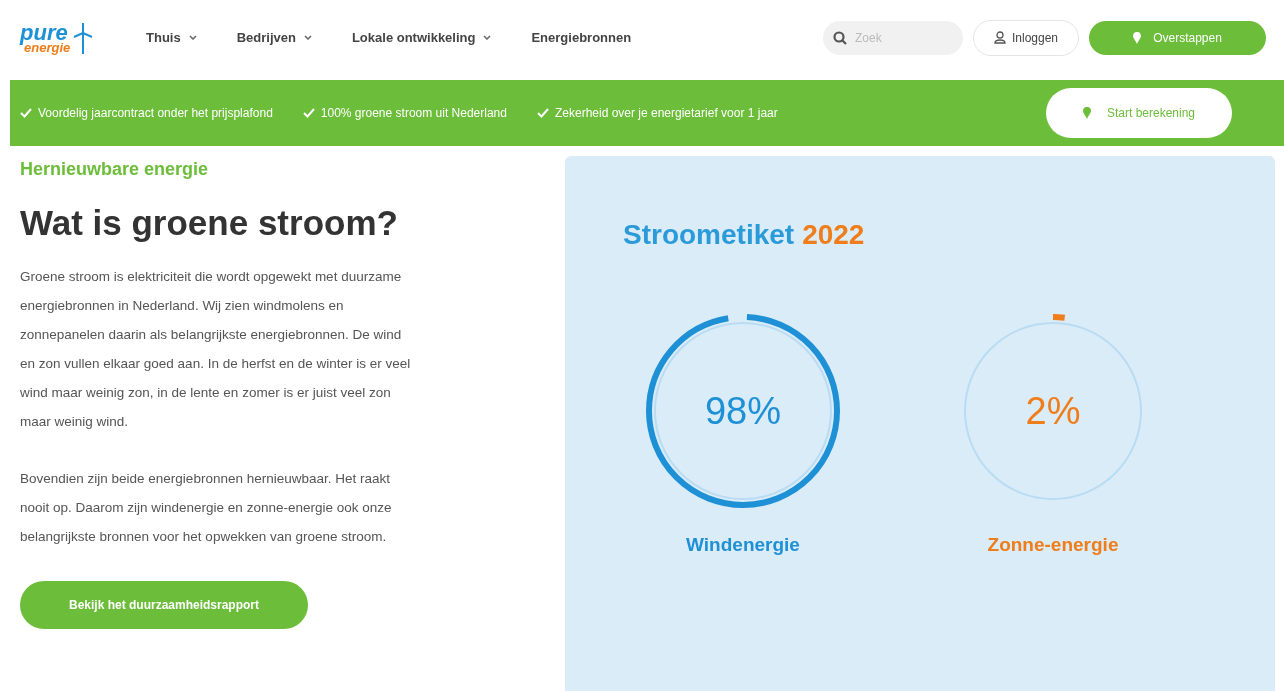 Image resolution: width=1284 pixels, height=691 pixels. I want to click on gauge-value: 2%, so click(1053, 411).